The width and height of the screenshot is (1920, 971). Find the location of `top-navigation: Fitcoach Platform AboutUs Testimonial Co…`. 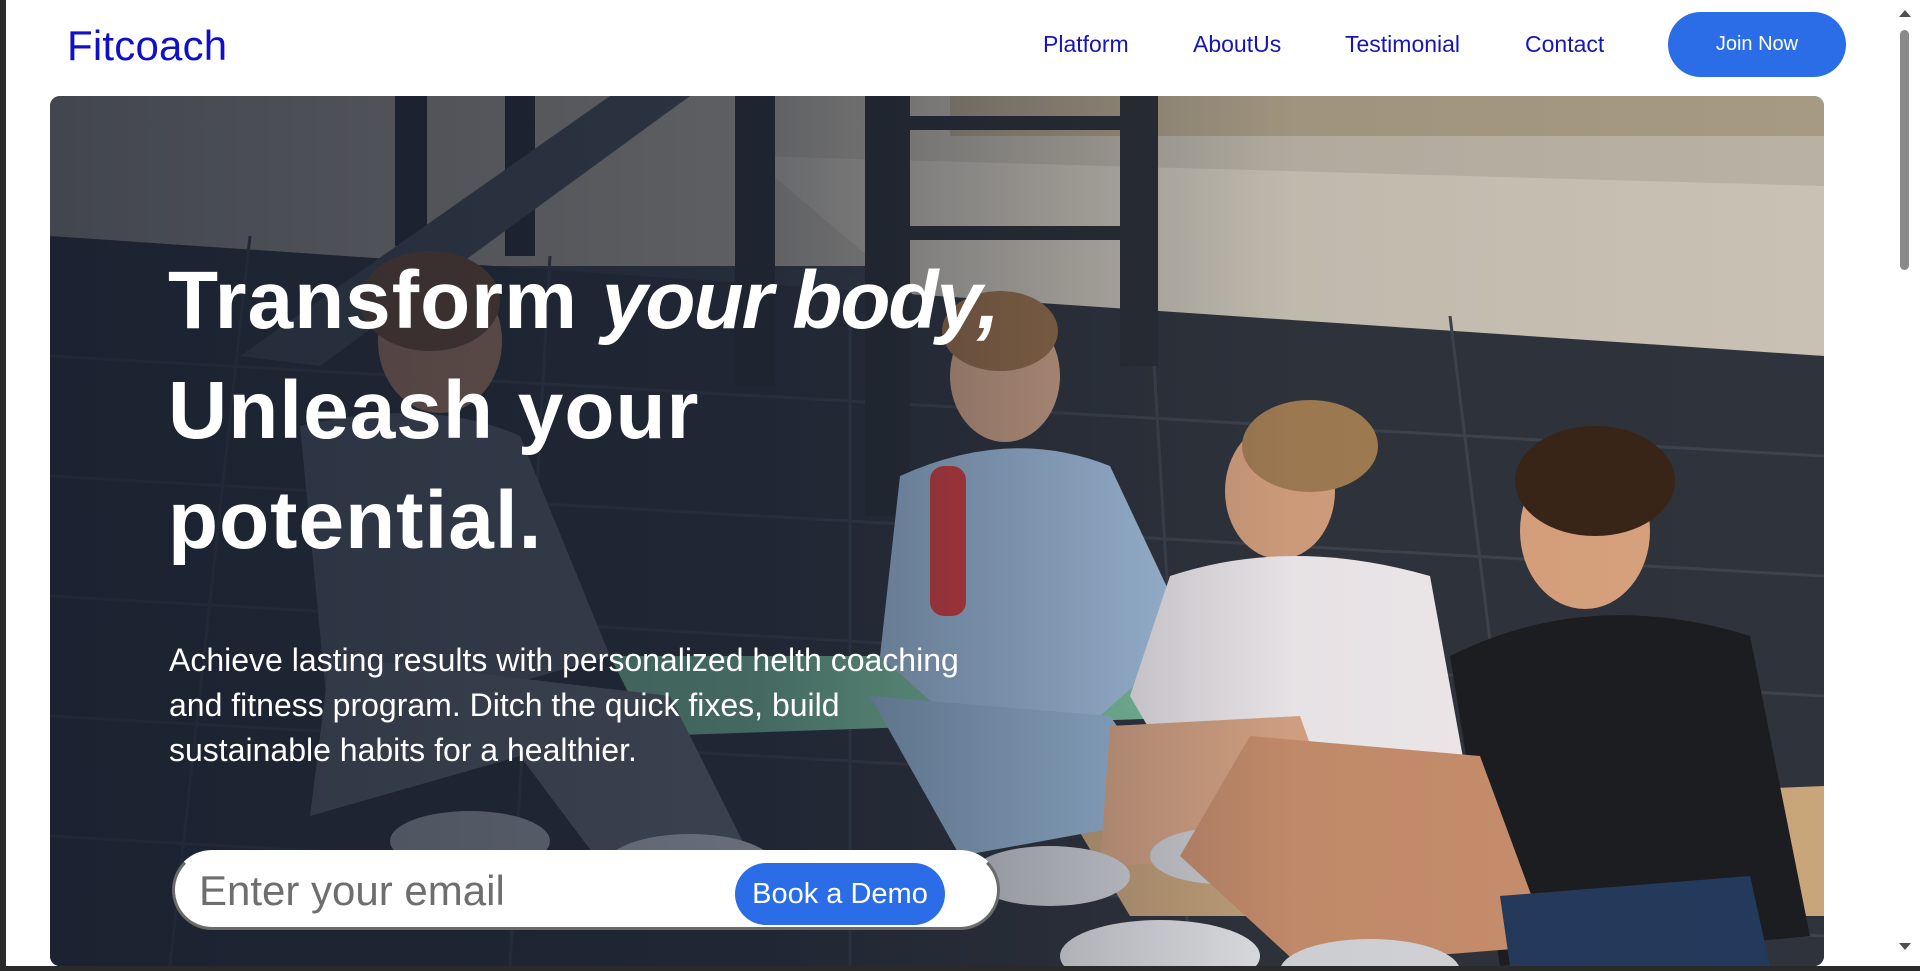

top-navigation: Fitcoach Platform AboutUs Testimonial Co… is located at coordinates (950, 45).